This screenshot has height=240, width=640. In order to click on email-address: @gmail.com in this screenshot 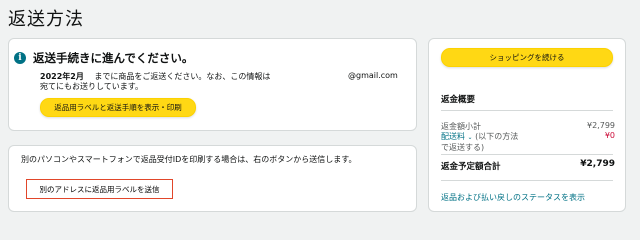, I will do `click(373, 75)`.